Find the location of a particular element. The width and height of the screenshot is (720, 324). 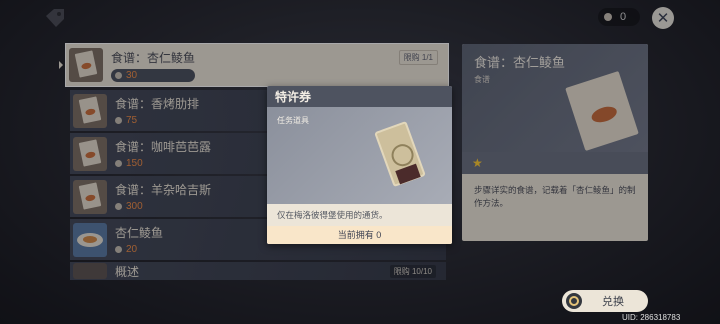

list-item: 概述 限购 10/10 is located at coordinates (258, 271).